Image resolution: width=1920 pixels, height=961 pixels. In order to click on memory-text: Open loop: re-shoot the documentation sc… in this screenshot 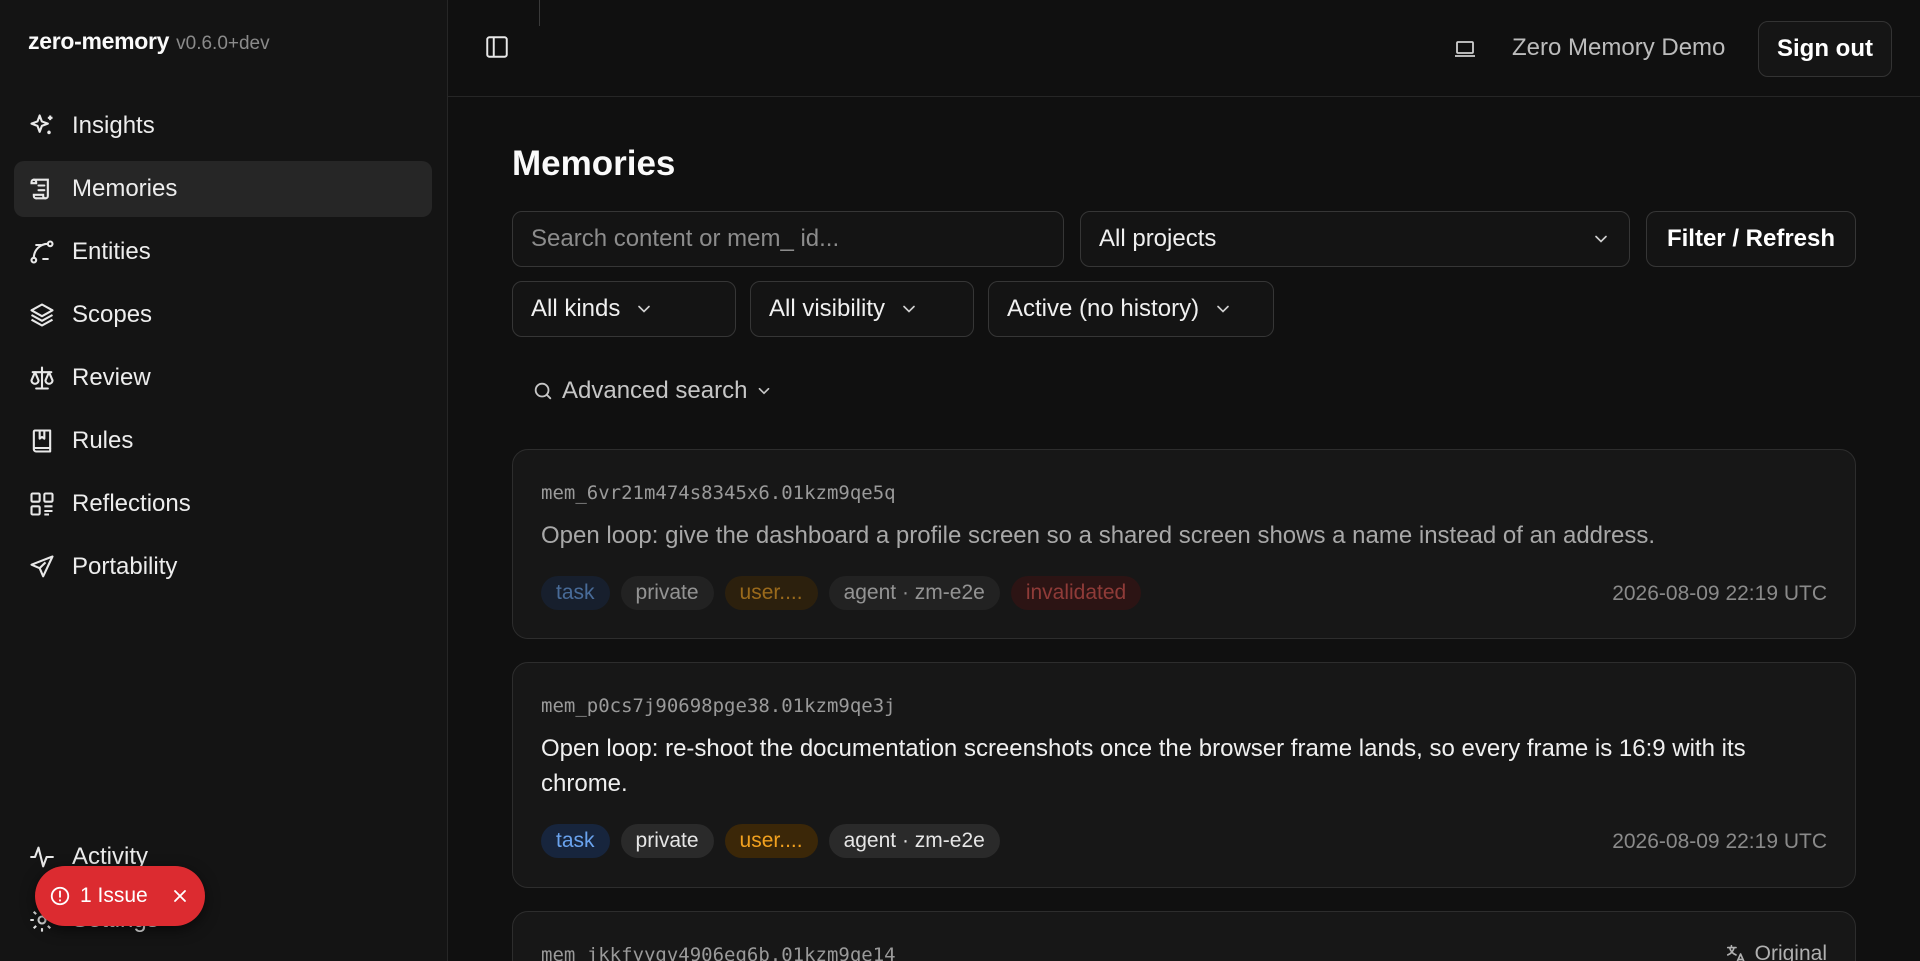, I will do `click(1143, 766)`.